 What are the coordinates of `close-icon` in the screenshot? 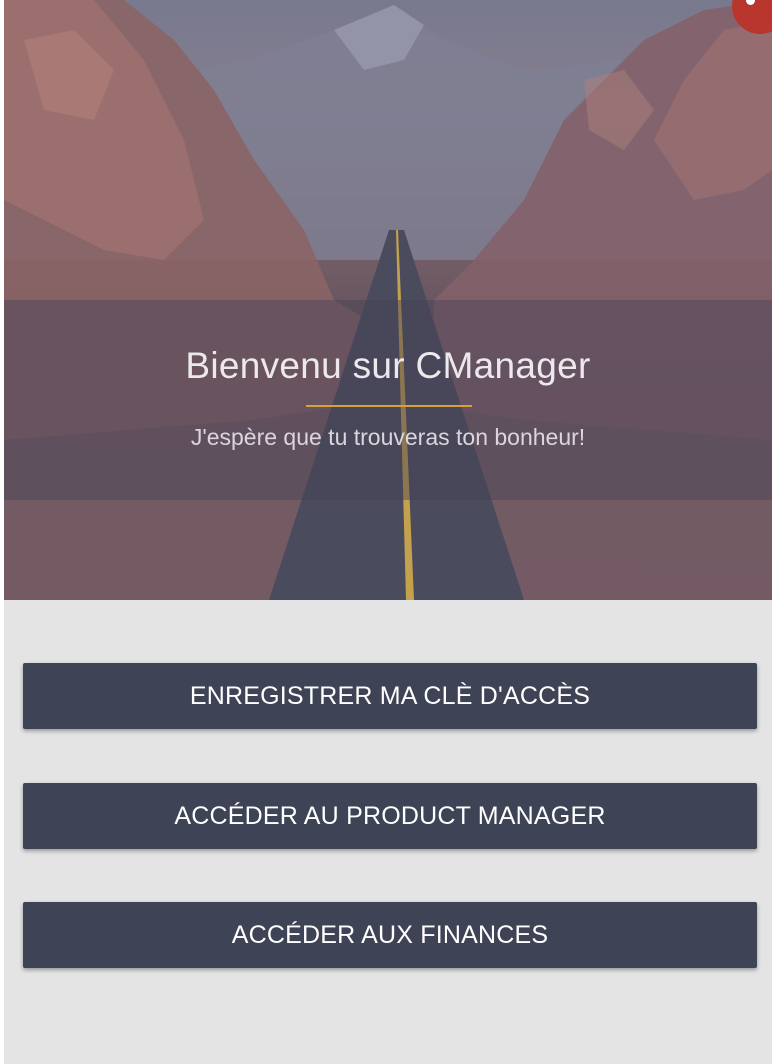 It's located at (750, 2).